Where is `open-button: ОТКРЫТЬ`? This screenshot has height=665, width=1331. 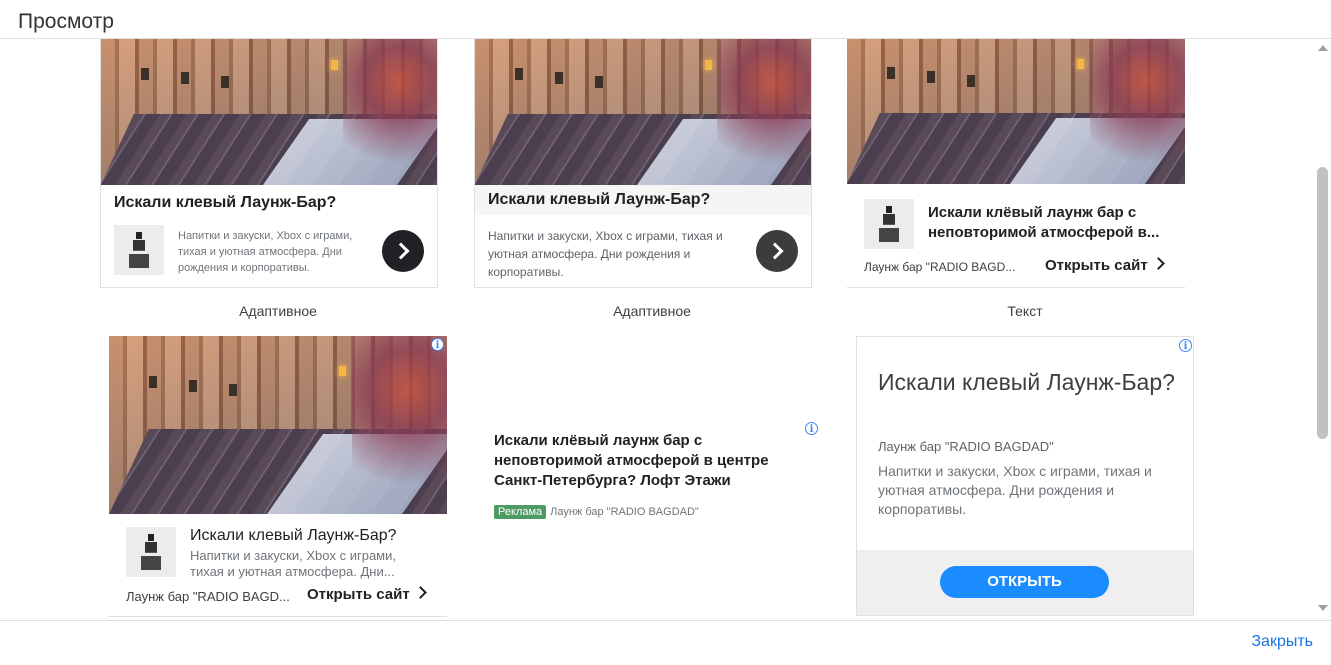
open-button: ОТКРЫТЬ is located at coordinates (1024, 582).